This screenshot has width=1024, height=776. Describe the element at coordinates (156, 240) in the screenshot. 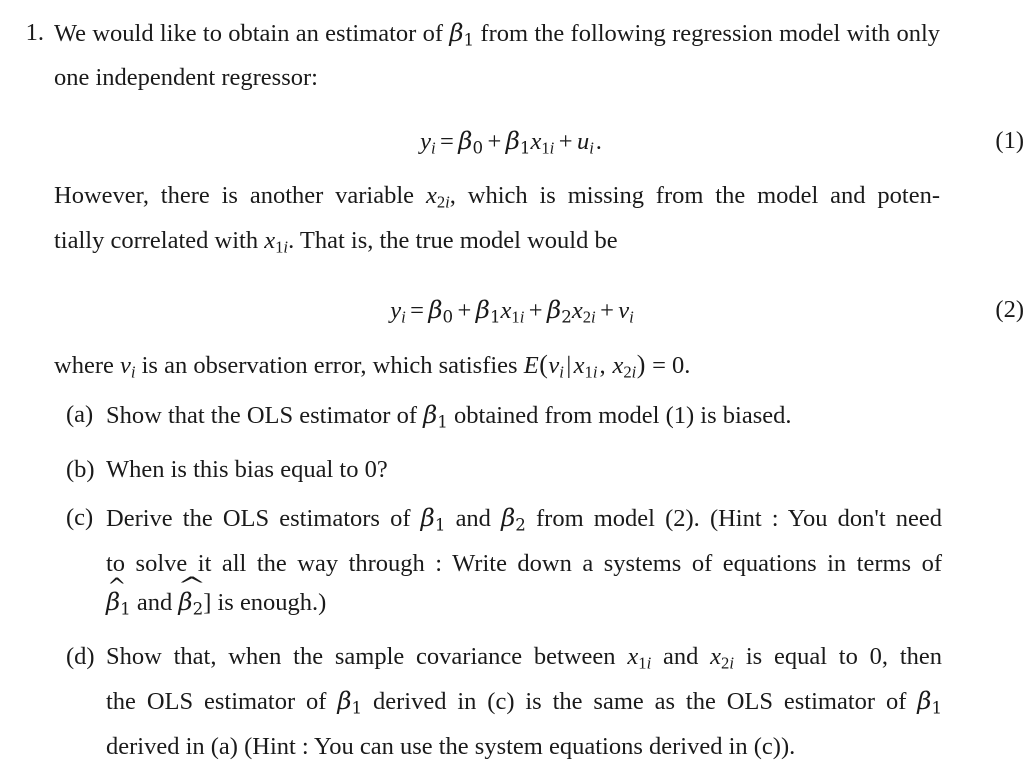

I see `tially-text: tially correlated with` at that location.